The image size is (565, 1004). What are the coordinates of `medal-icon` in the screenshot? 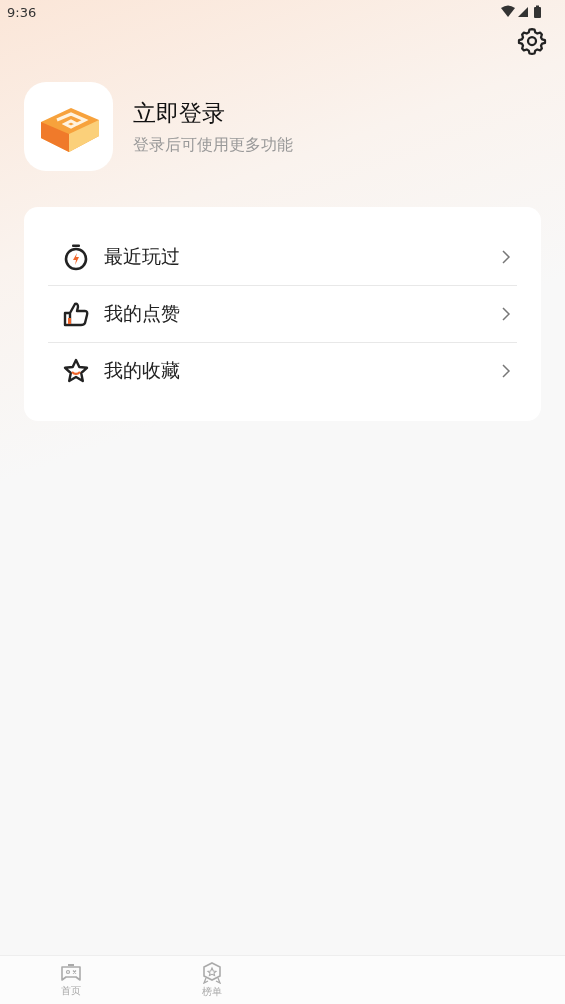 It's located at (211, 972).